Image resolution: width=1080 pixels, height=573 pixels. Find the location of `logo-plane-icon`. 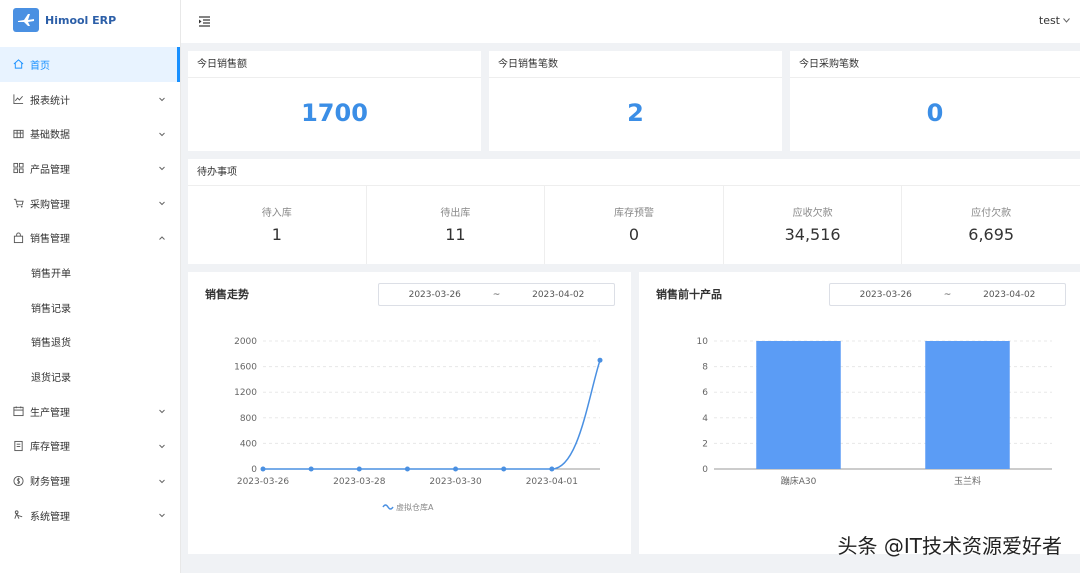

logo-plane-icon is located at coordinates (26, 20).